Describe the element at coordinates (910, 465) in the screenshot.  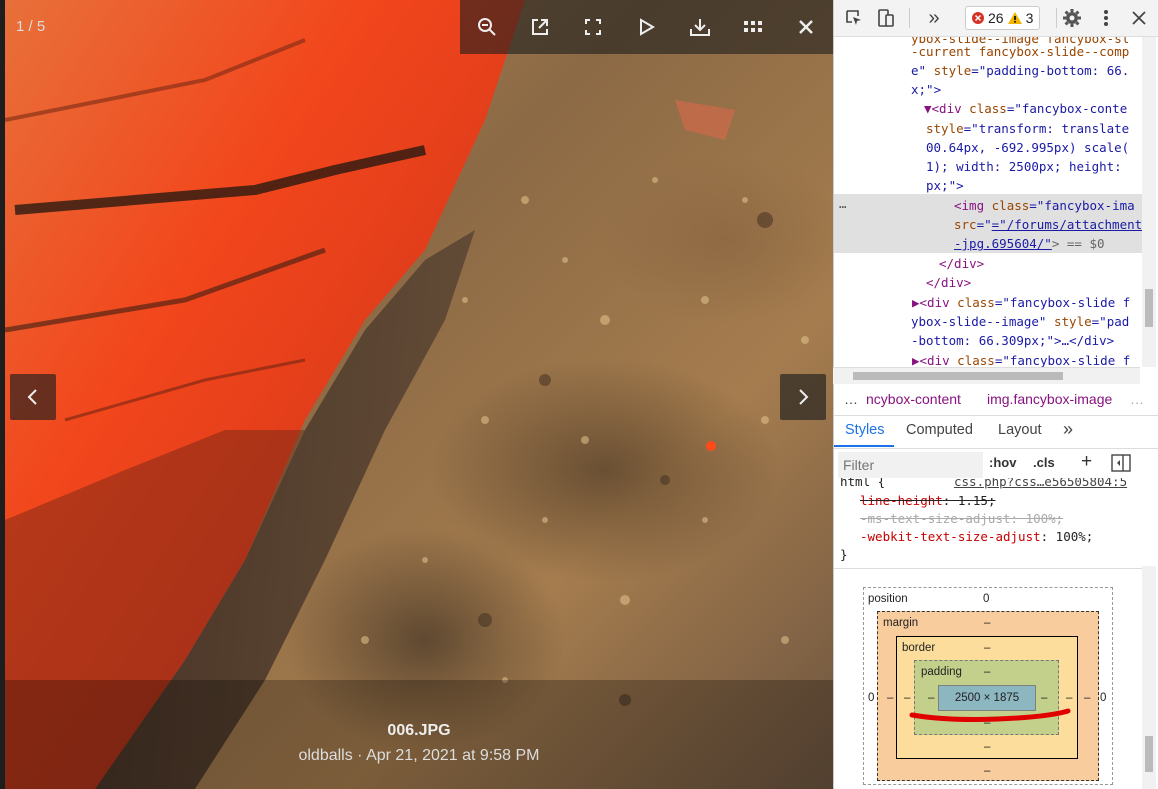
I see `styles-filter-input` at that location.